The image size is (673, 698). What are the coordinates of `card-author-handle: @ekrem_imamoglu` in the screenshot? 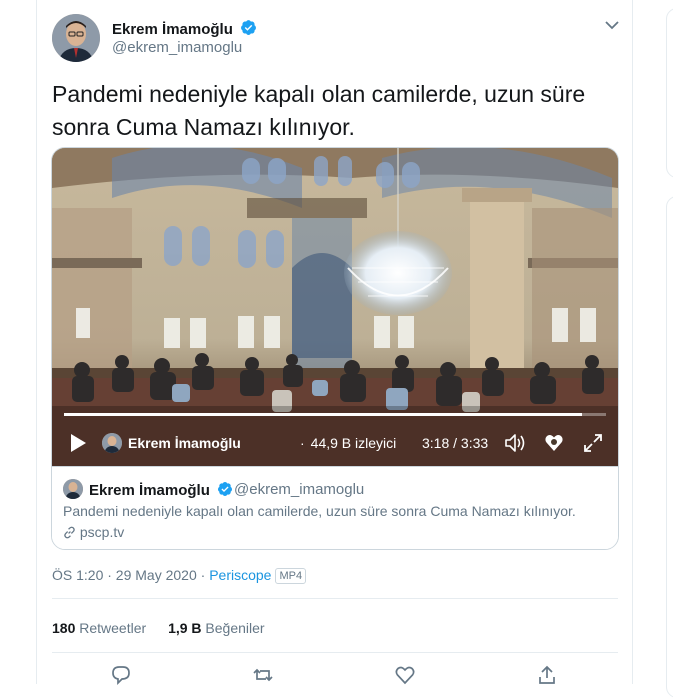 It's located at (299, 489).